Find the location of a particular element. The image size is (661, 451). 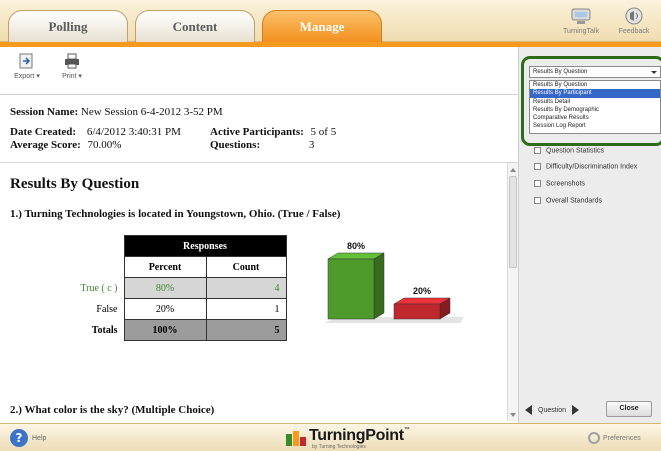

question-navigator: Question is located at coordinates (552, 410).